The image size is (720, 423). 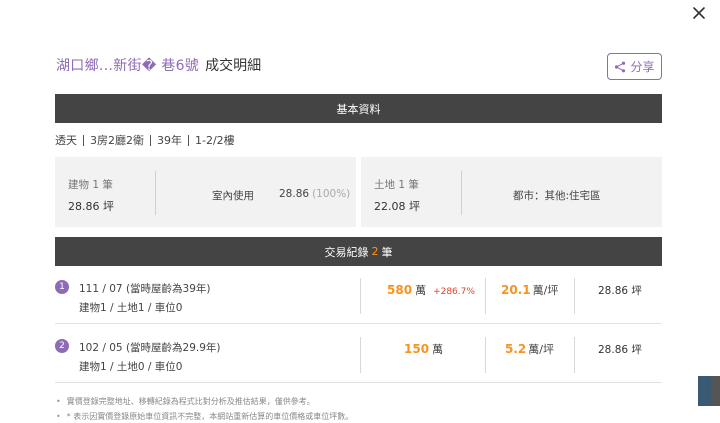 I want to click on basic-info-header: 基本資料, so click(x=358, y=108).